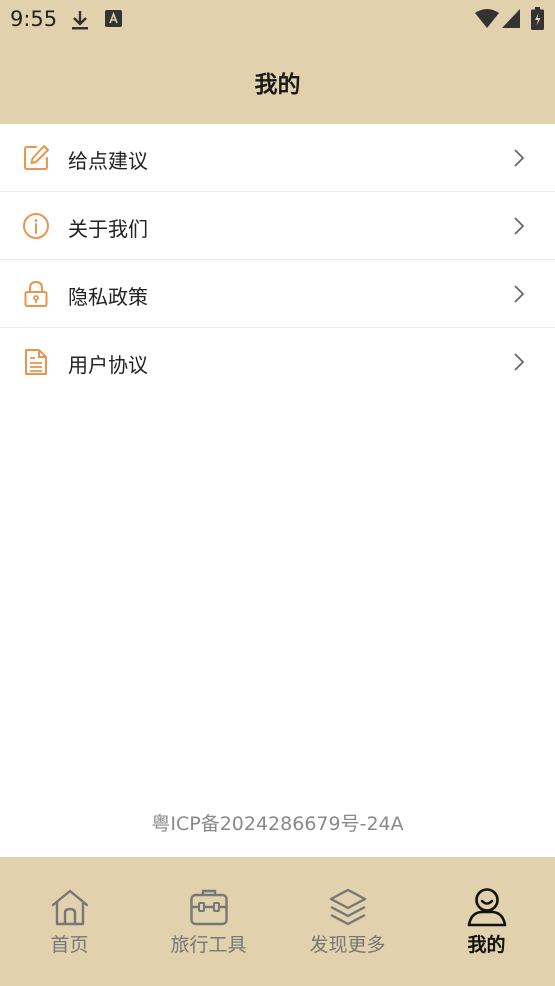  What do you see at coordinates (69, 945) in the screenshot?
I see `tab-label: 首页` at bounding box center [69, 945].